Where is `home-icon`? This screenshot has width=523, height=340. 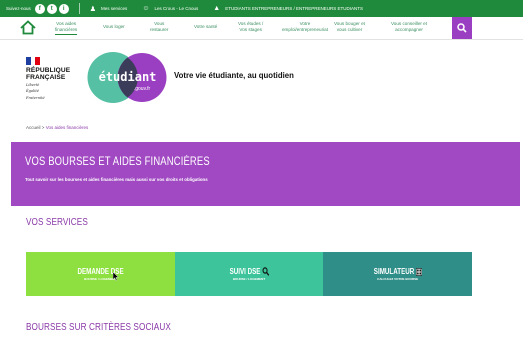
home-icon is located at coordinates (28, 27).